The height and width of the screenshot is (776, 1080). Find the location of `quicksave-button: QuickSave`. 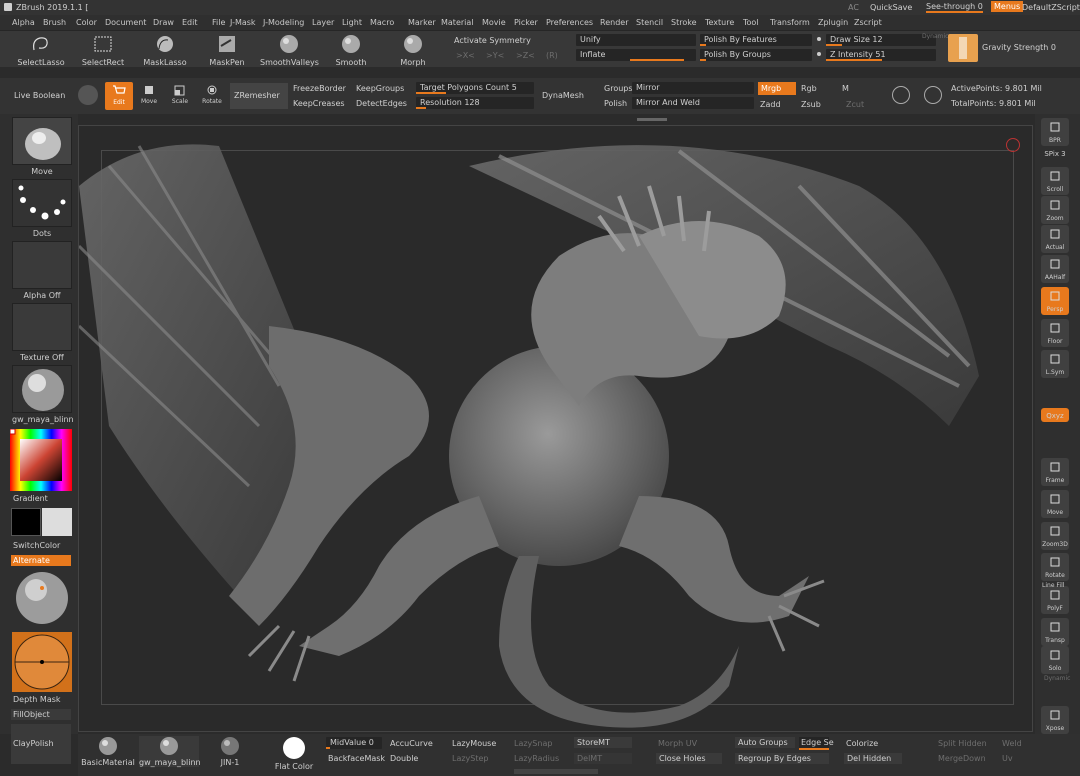

quicksave-button: QuickSave is located at coordinates (891, 7).